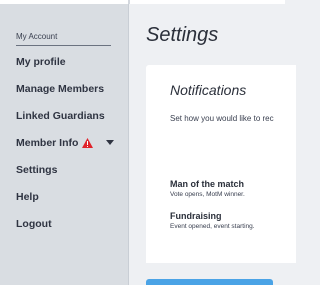  I want to click on sidebar-item-label: Manage Members, so click(60, 89).